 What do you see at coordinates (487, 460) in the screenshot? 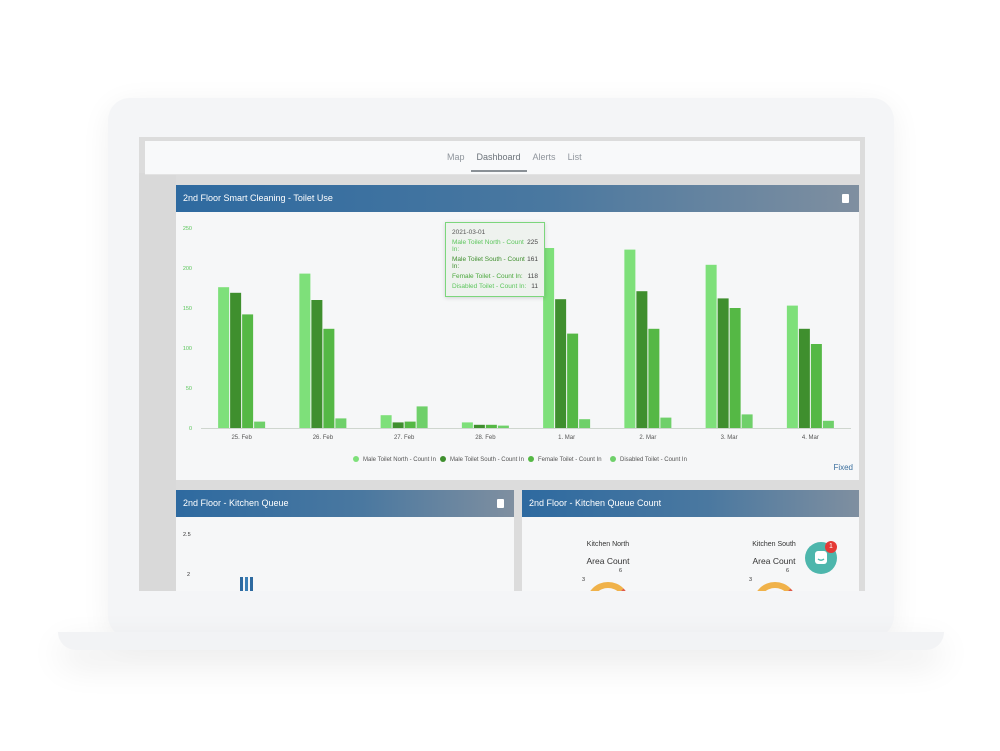
I see `legend-item: Male Toilet South - Count In` at bounding box center [487, 460].